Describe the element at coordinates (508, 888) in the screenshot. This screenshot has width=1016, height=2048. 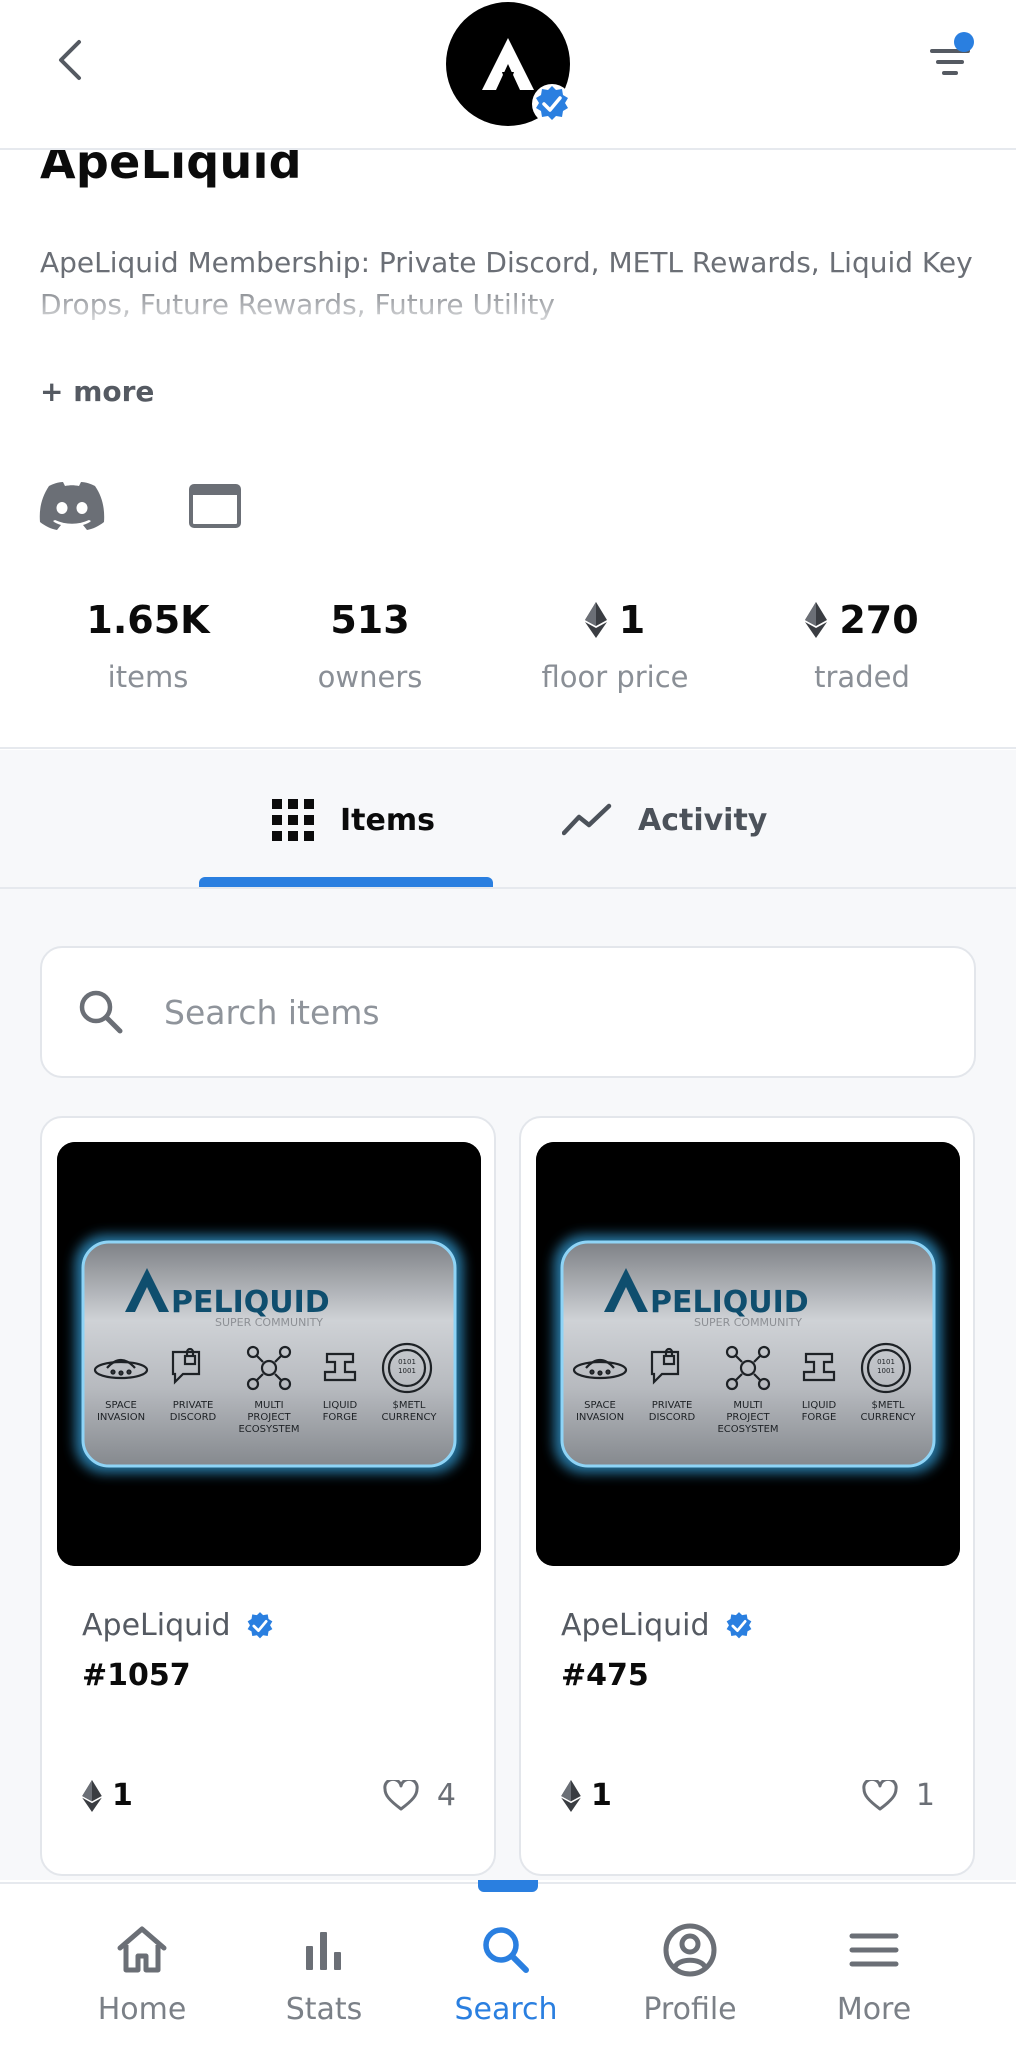
I see `tabs-divider` at that location.